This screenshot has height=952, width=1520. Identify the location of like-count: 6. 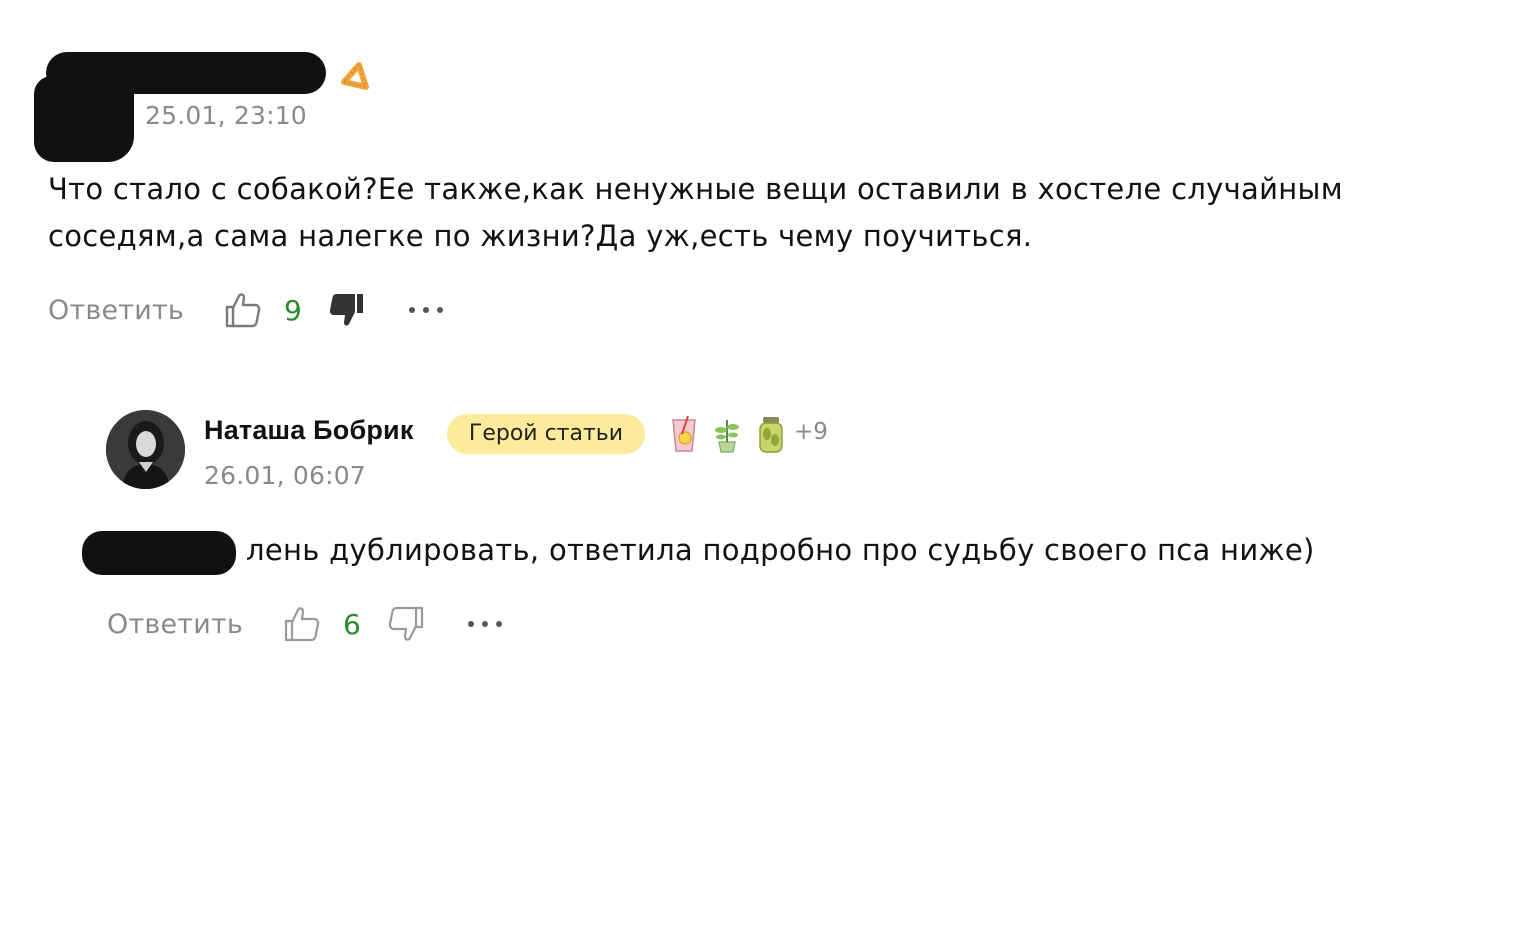
(352, 624).